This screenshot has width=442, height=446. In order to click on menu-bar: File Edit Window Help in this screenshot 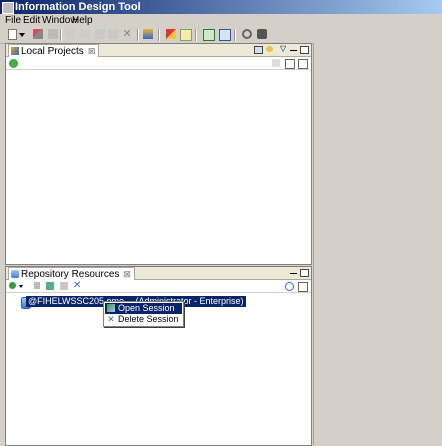, I will do `click(221, 20)`.